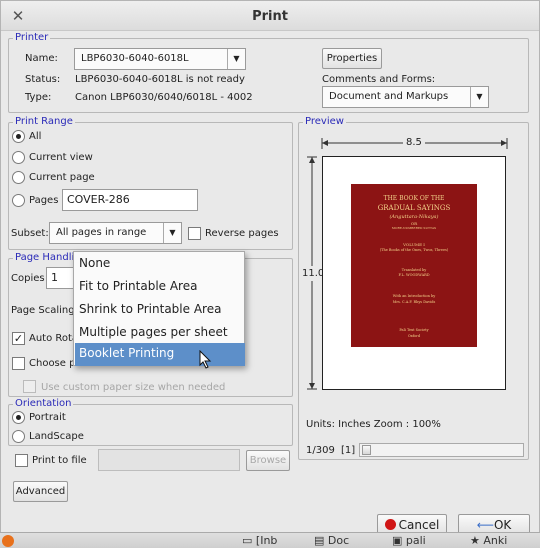 This screenshot has width=540, height=548. Describe the element at coordinates (18, 436) in the screenshot. I see `landscape-radio` at that location.